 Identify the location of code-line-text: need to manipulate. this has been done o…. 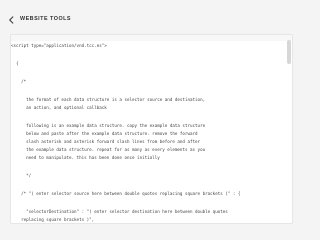
(85, 157).